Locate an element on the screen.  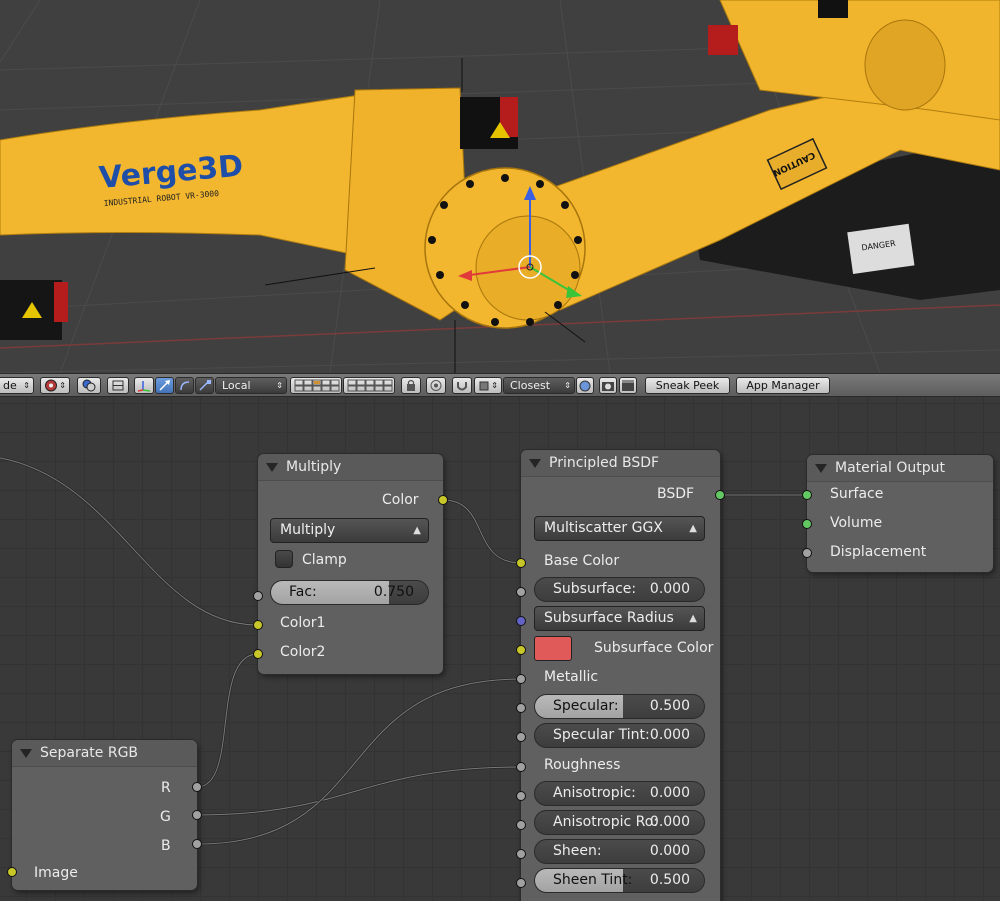
subsurface-field: Subsurface: 0.000 is located at coordinates (619, 589).